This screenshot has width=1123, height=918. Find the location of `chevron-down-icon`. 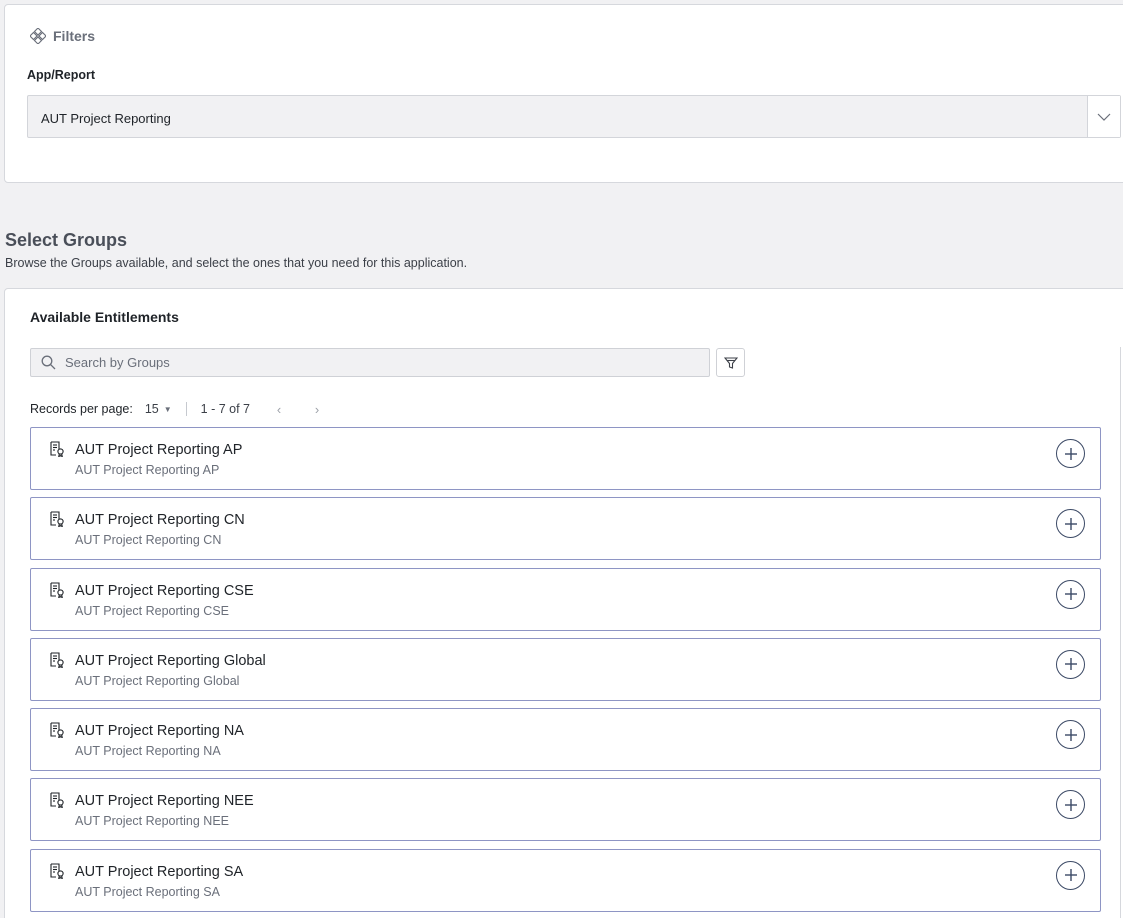

chevron-down-icon is located at coordinates (1103, 116).